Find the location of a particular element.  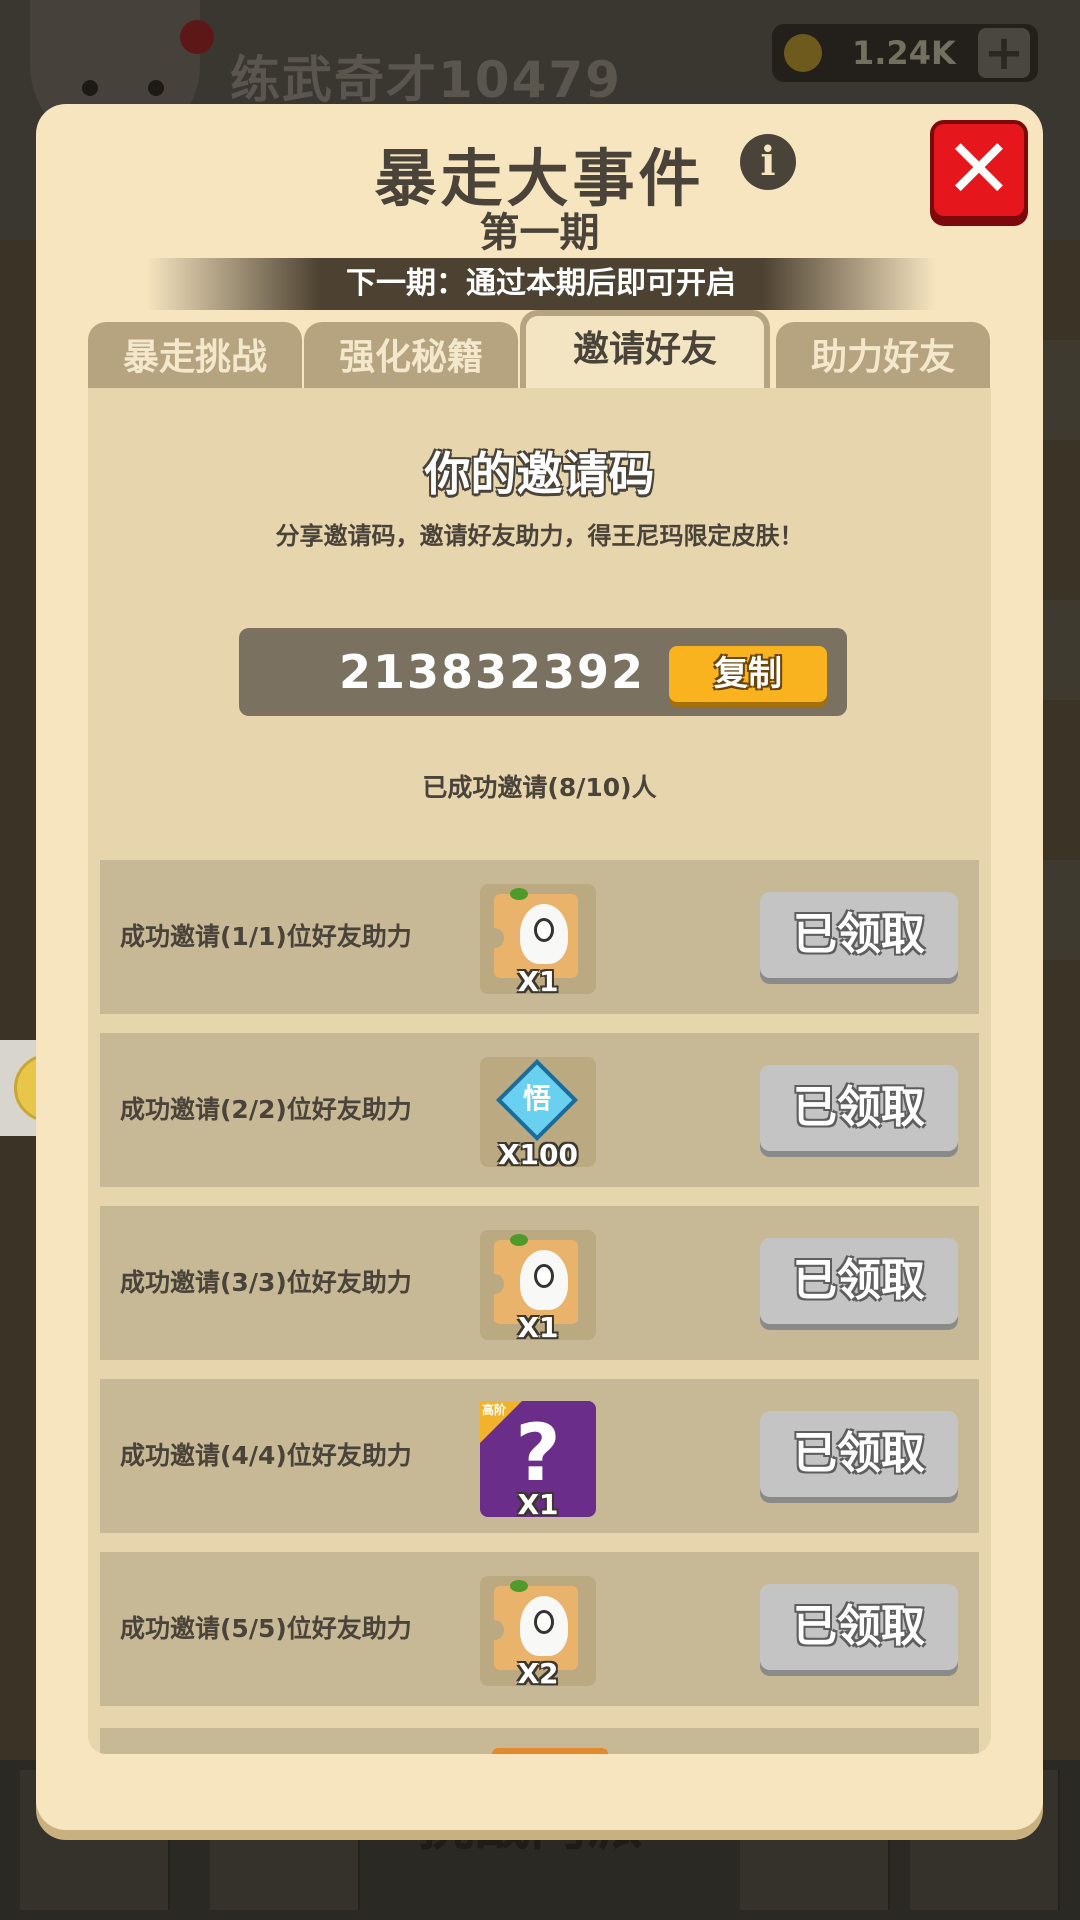

invite-code-box: 213832392 复制 is located at coordinates (543, 672).